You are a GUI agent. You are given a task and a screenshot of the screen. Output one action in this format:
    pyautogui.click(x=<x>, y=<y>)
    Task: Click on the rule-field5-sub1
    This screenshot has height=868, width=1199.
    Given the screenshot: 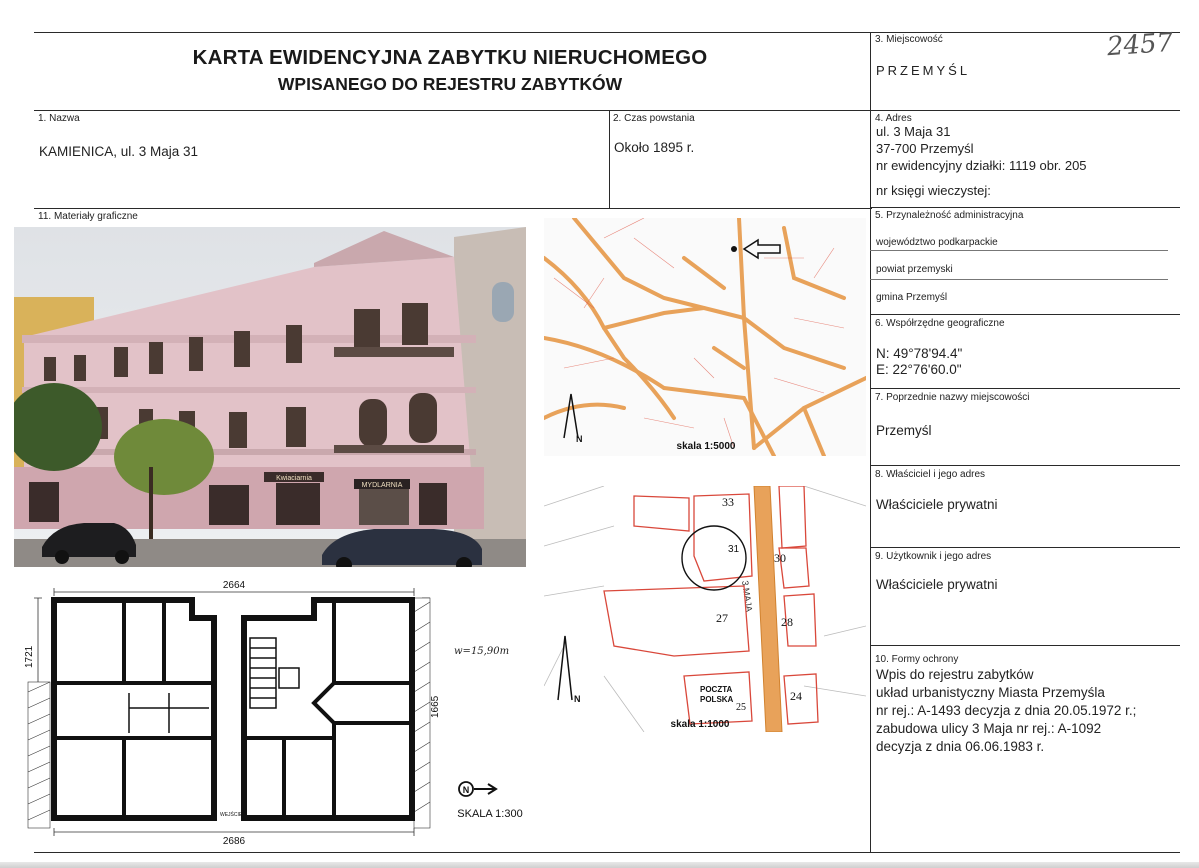 What is the action you would take?
    pyautogui.click(x=1019, y=250)
    